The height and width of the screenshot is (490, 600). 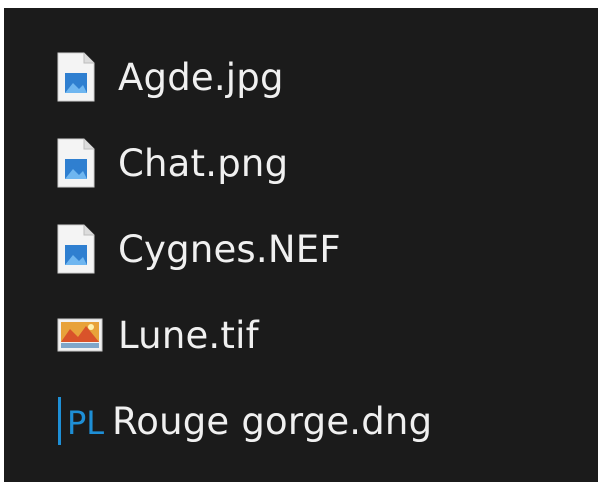 What do you see at coordinates (201, 77) in the screenshot?
I see `file-name: Agde.jpg` at bounding box center [201, 77].